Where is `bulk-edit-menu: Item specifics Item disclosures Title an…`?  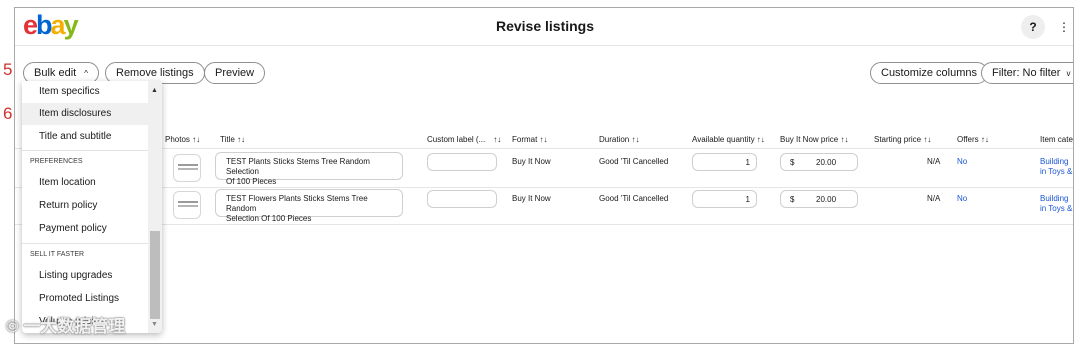
bulk-edit-menu: Item specifics Item disclosures Title an… is located at coordinates (92, 207).